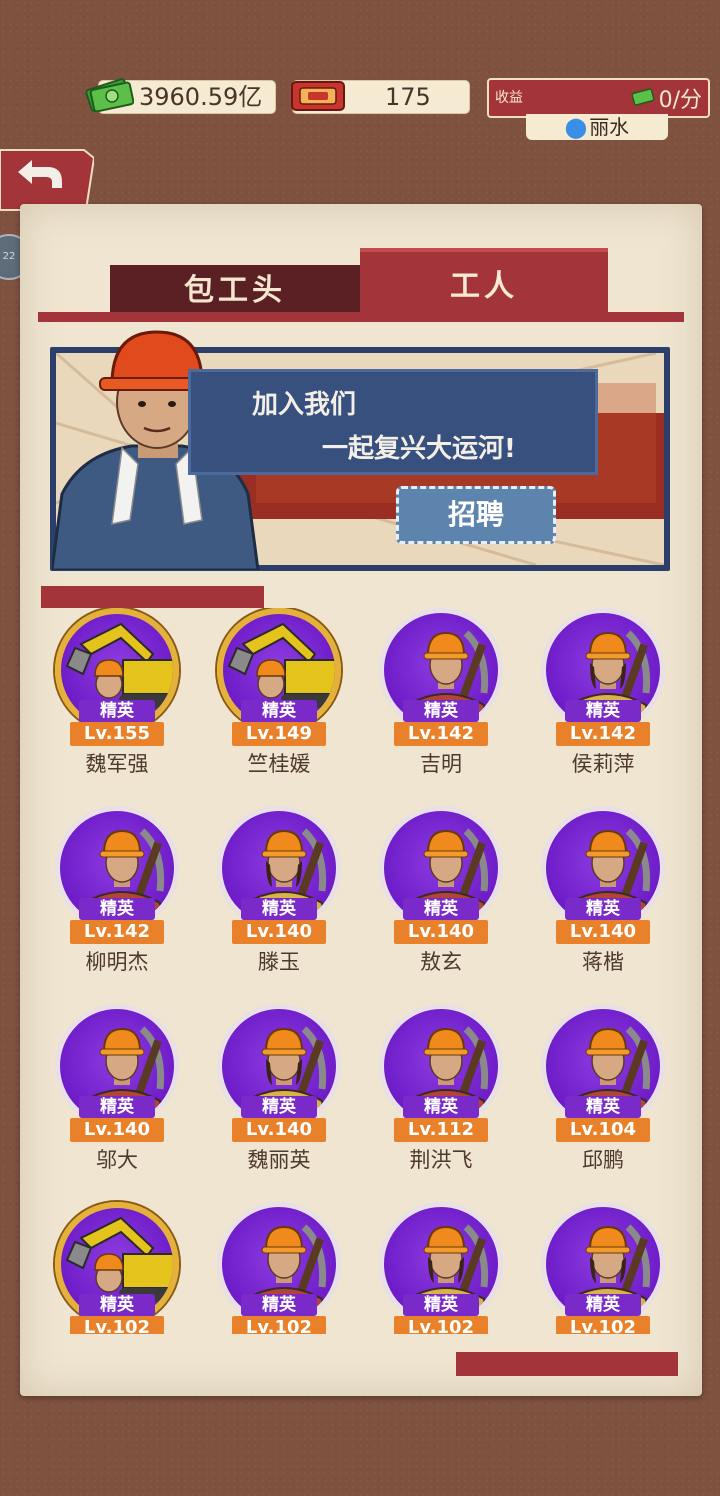 This screenshot has height=1496, width=720. What do you see at coordinates (484, 286) in the screenshot?
I see `tab-workers-label: 工人` at bounding box center [484, 286].